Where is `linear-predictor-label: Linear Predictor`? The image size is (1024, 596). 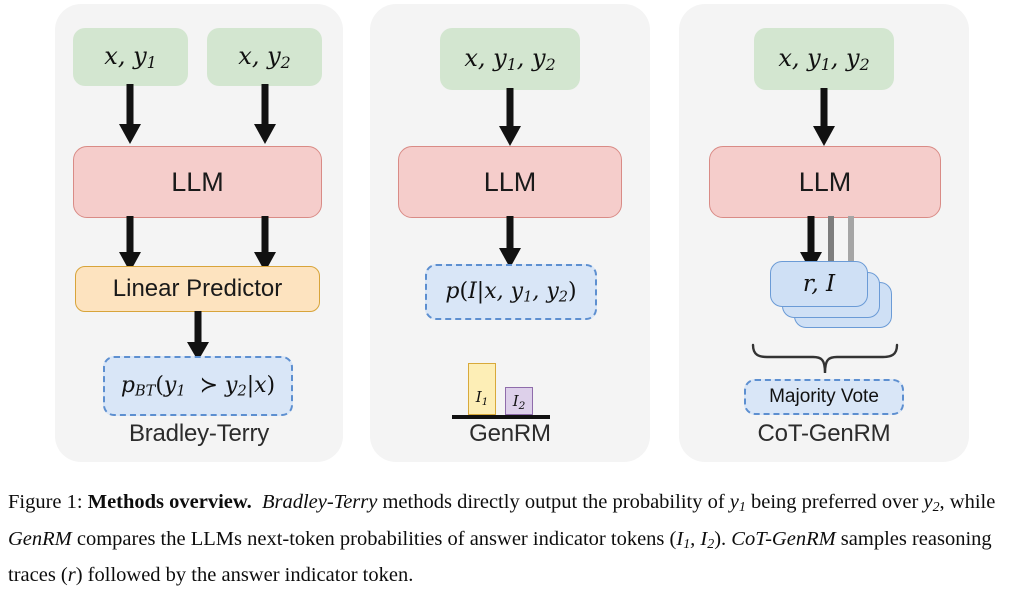 linear-predictor-label: Linear Predictor is located at coordinates (197, 288).